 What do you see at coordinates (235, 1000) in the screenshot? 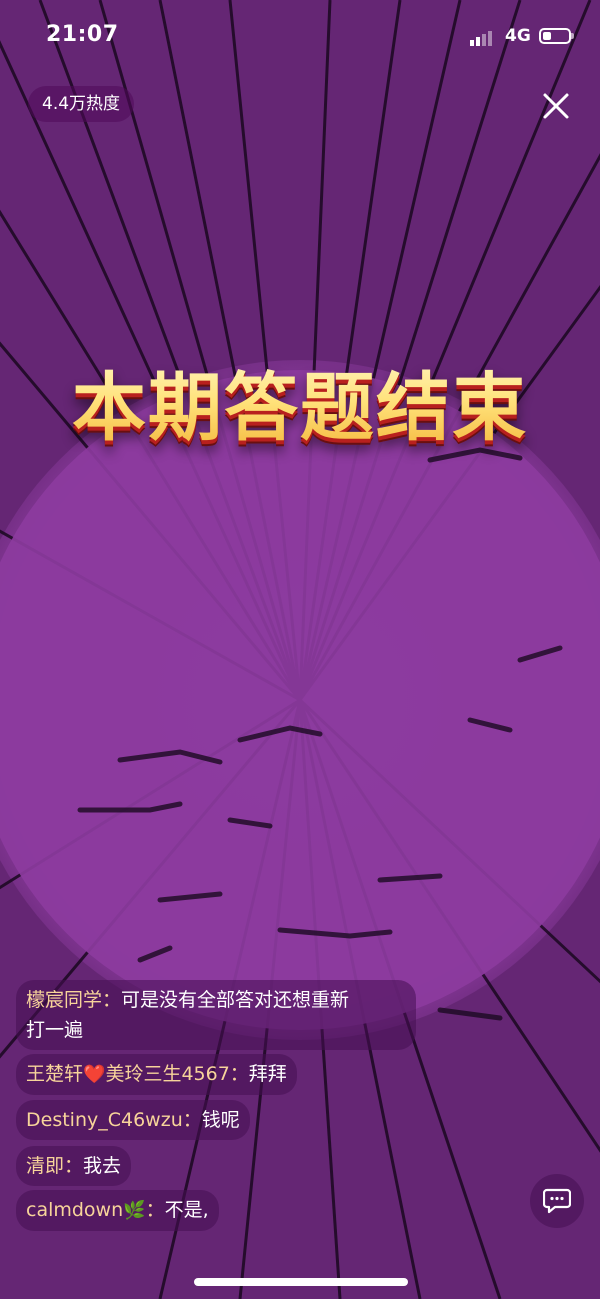
I see `chat-text: 可是没有全部答对还想重新` at bounding box center [235, 1000].